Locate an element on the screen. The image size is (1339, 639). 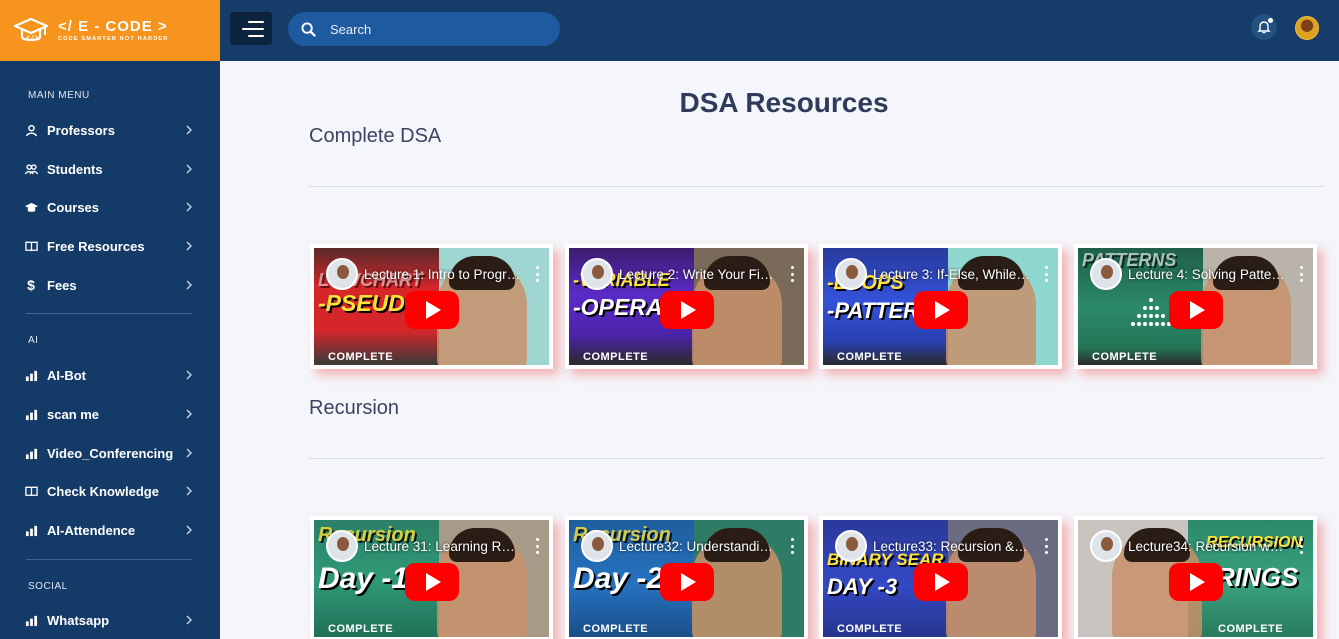
notification-button is located at coordinates (1264, 27).